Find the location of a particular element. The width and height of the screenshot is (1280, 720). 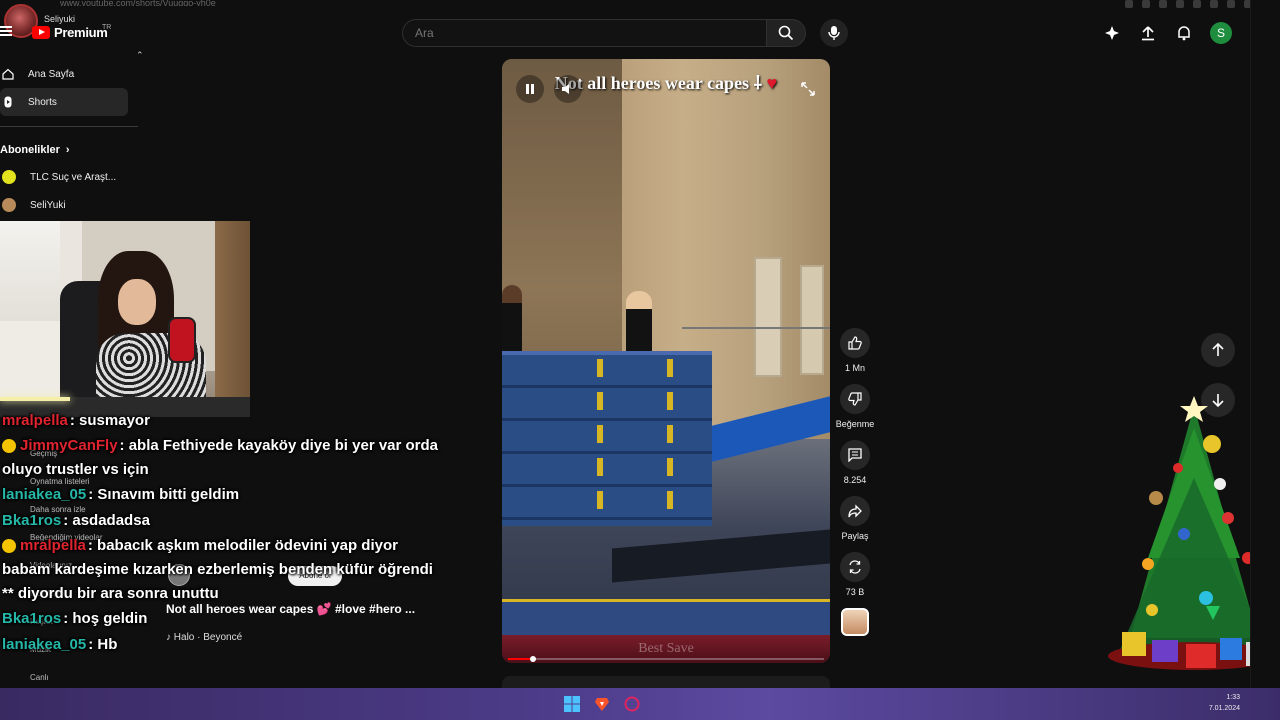

chat-message: laniakea_05: Hb is located at coordinates (222, 645).